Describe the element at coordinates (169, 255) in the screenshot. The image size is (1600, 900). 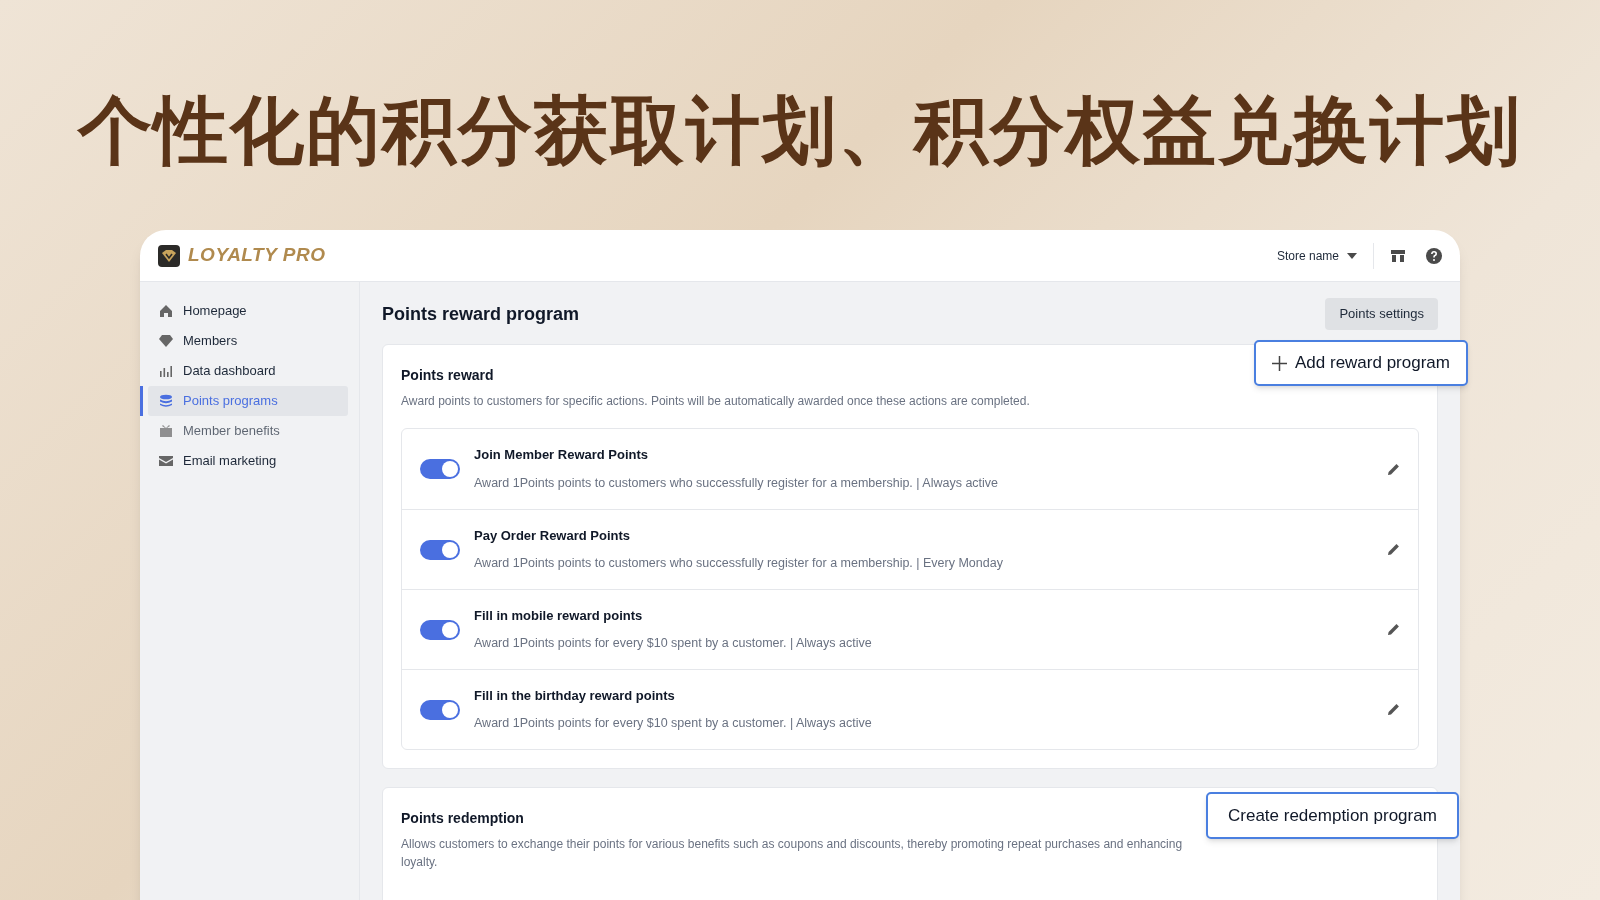
I see `logo-icon` at that location.